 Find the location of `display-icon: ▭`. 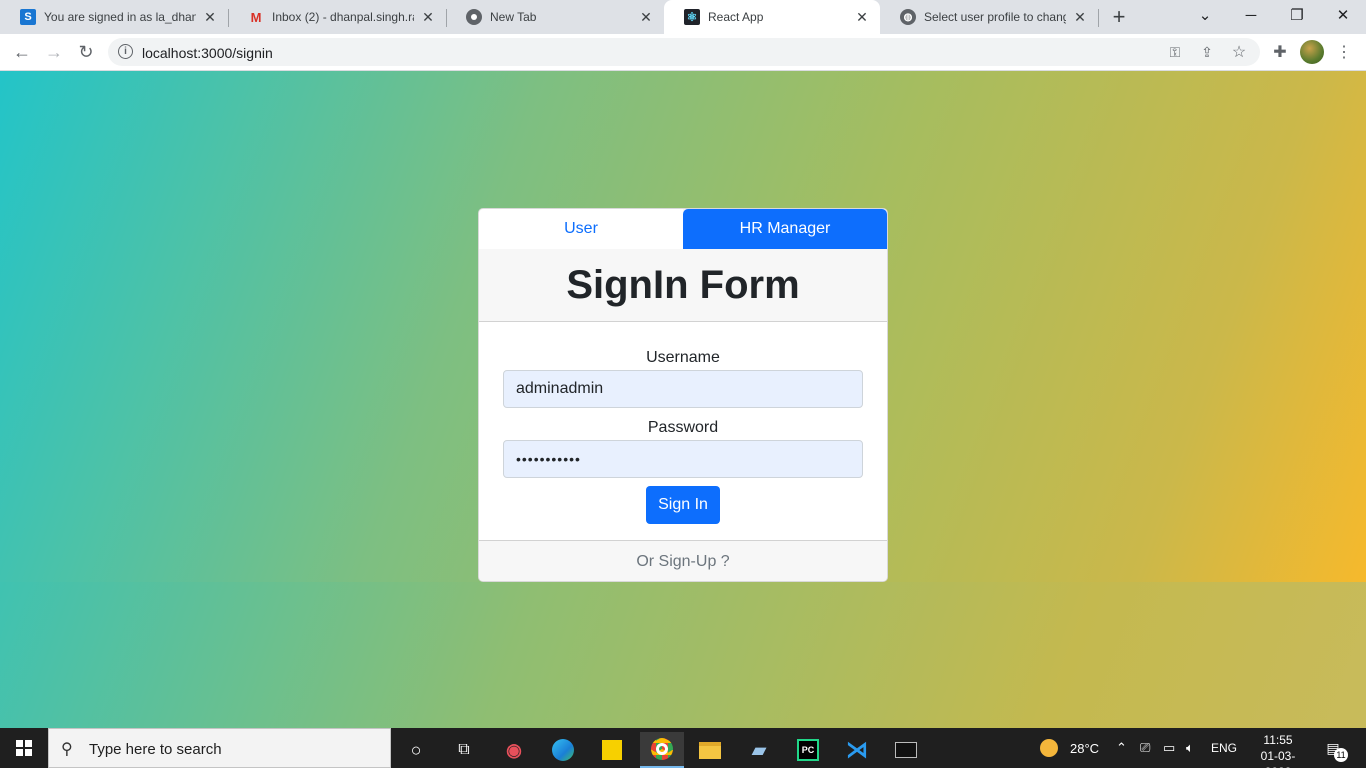

display-icon: ▭ is located at coordinates (1169, 748).